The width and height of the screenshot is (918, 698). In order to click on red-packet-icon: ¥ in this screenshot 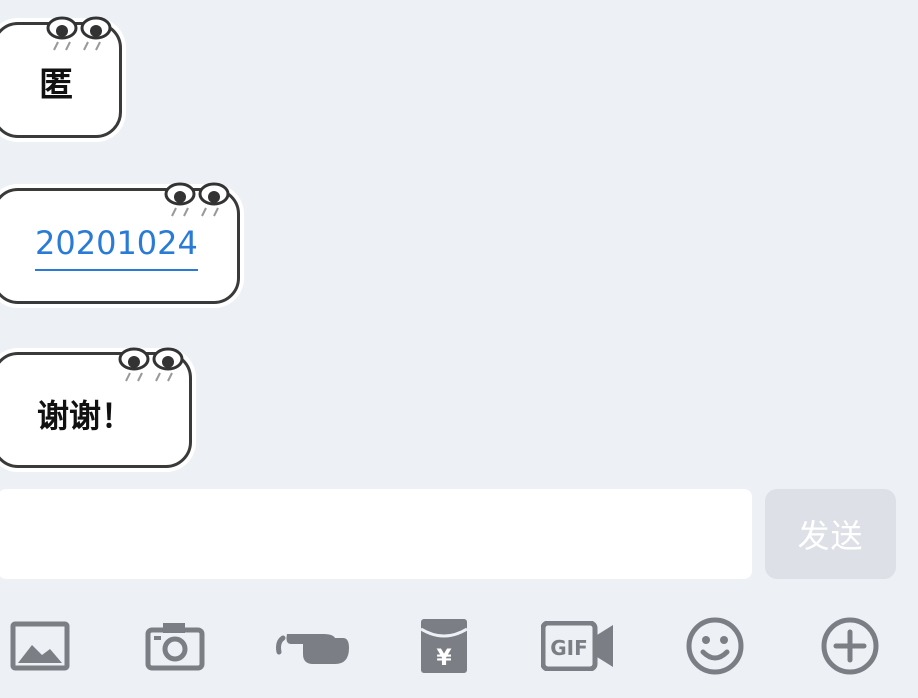, I will do `click(444, 646)`.